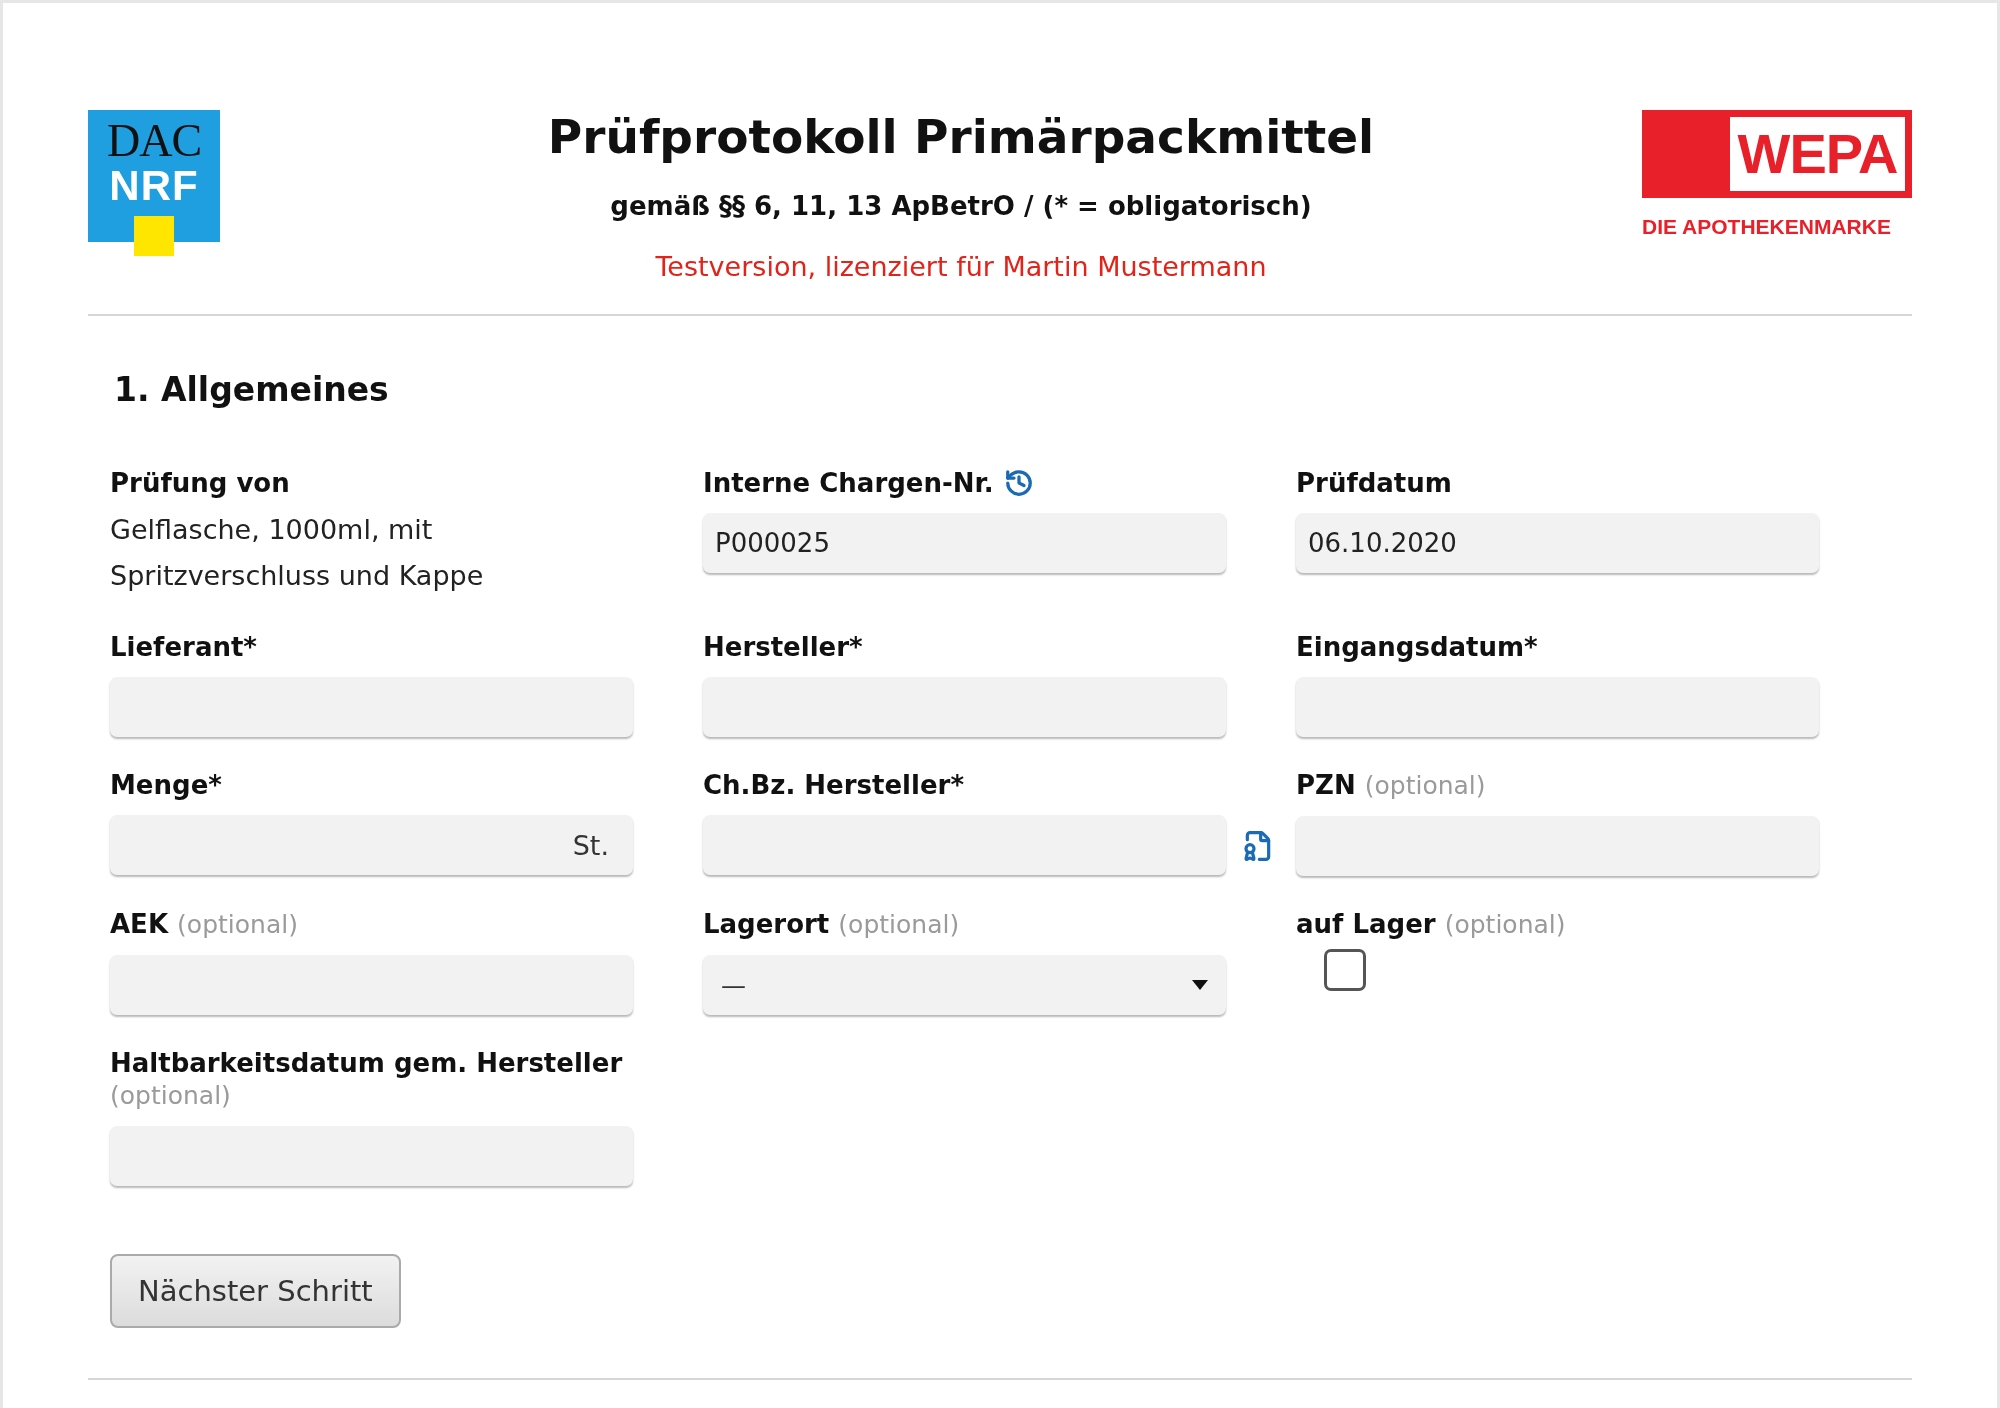 Image resolution: width=2000 pixels, height=1408 pixels. What do you see at coordinates (1374, 483) in the screenshot?
I see `field-label: Prüfdatum` at bounding box center [1374, 483].